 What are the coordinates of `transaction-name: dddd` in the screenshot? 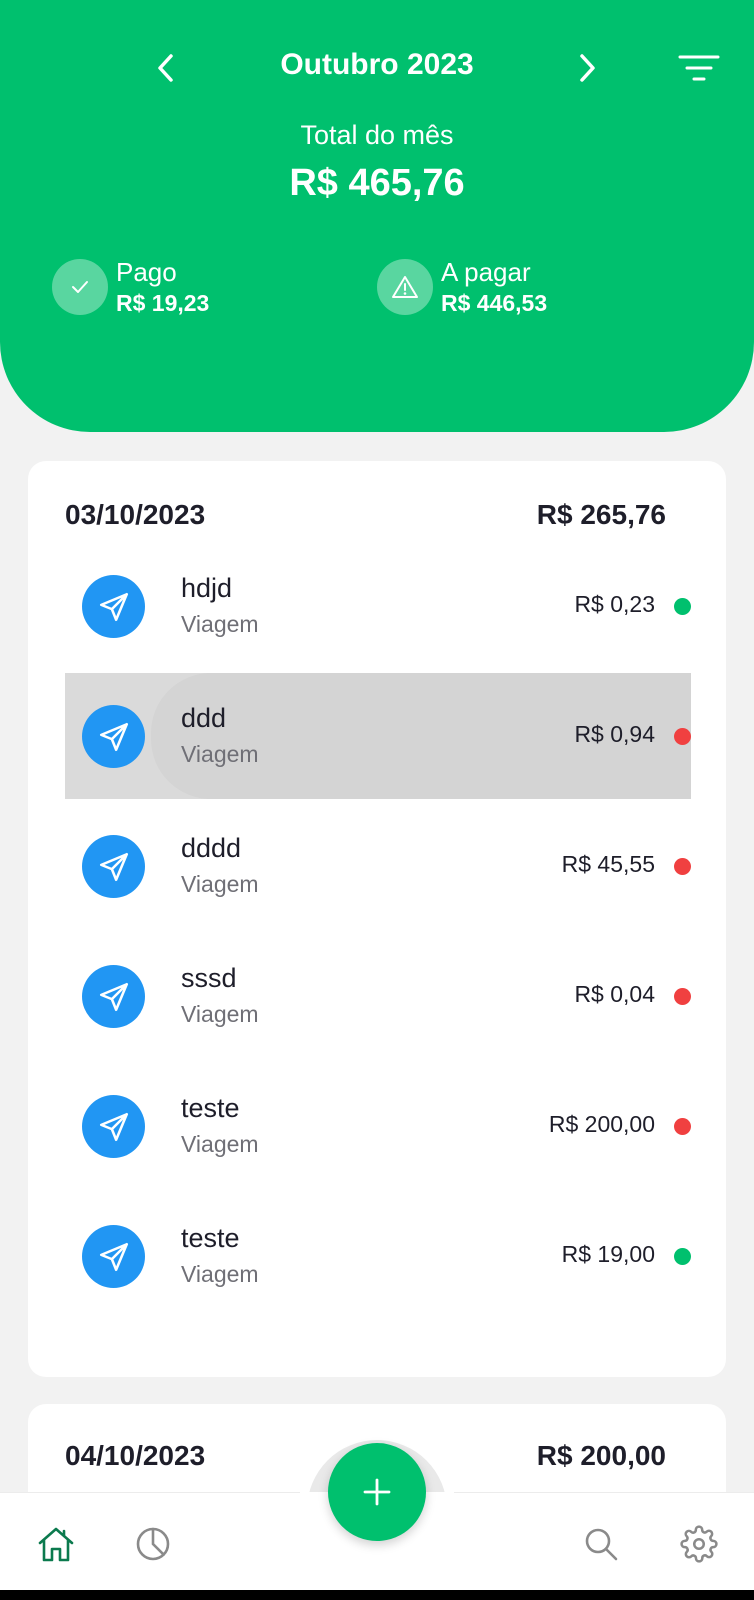 It's located at (211, 848).